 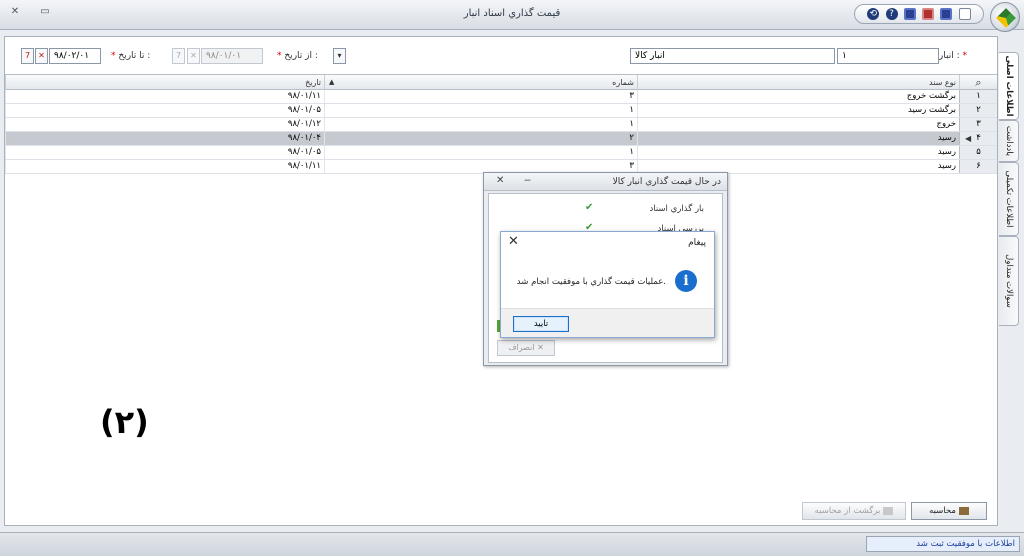 I want to click on quick-toolbar: ⟲ ?, so click(x=919, y=14).